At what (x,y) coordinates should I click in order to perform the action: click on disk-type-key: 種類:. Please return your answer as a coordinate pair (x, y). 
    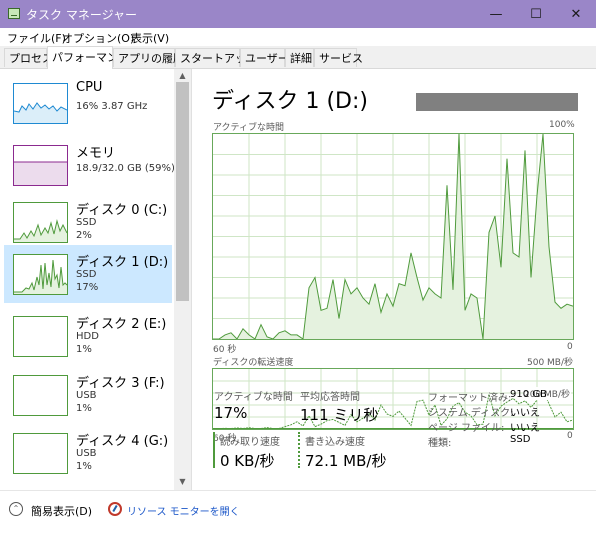
    Looking at the image, I should click on (440, 443).